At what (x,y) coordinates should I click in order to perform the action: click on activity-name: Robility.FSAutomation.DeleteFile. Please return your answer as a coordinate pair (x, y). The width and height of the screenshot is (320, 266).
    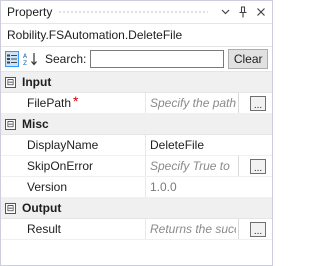
    Looking at the image, I should click on (136, 35).